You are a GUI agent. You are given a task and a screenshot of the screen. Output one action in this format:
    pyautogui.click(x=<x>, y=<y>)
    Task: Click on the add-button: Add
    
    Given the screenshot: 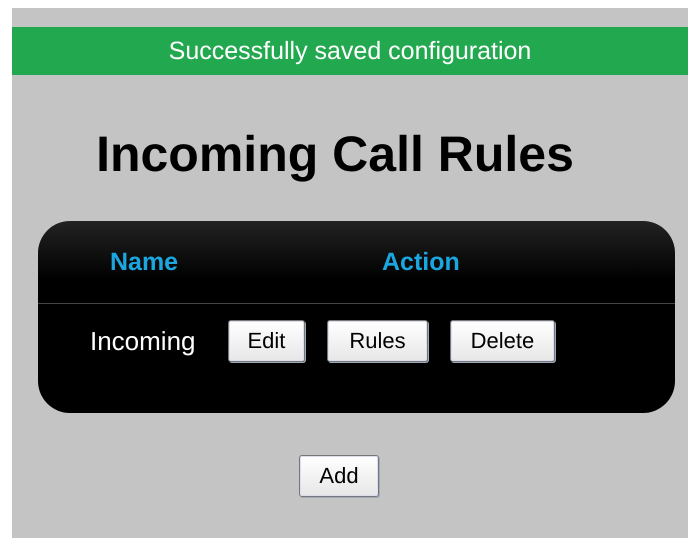 What is the action you would take?
    pyautogui.click(x=339, y=476)
    